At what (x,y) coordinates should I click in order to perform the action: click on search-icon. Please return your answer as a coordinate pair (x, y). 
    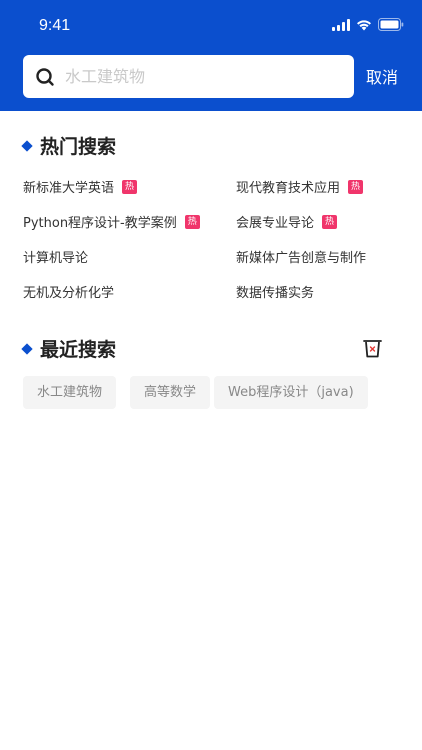
    Looking at the image, I should click on (45, 77).